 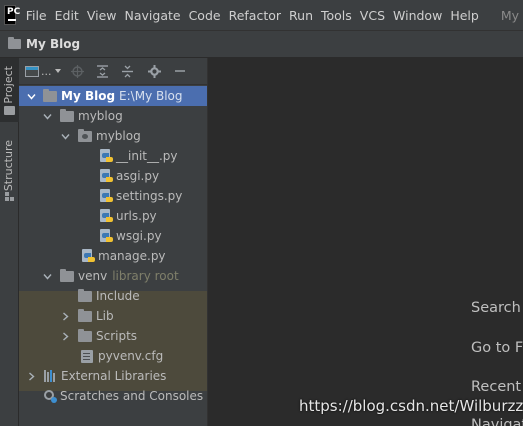 What do you see at coordinates (9, 110) in the screenshot?
I see `project-folder-icon` at bounding box center [9, 110].